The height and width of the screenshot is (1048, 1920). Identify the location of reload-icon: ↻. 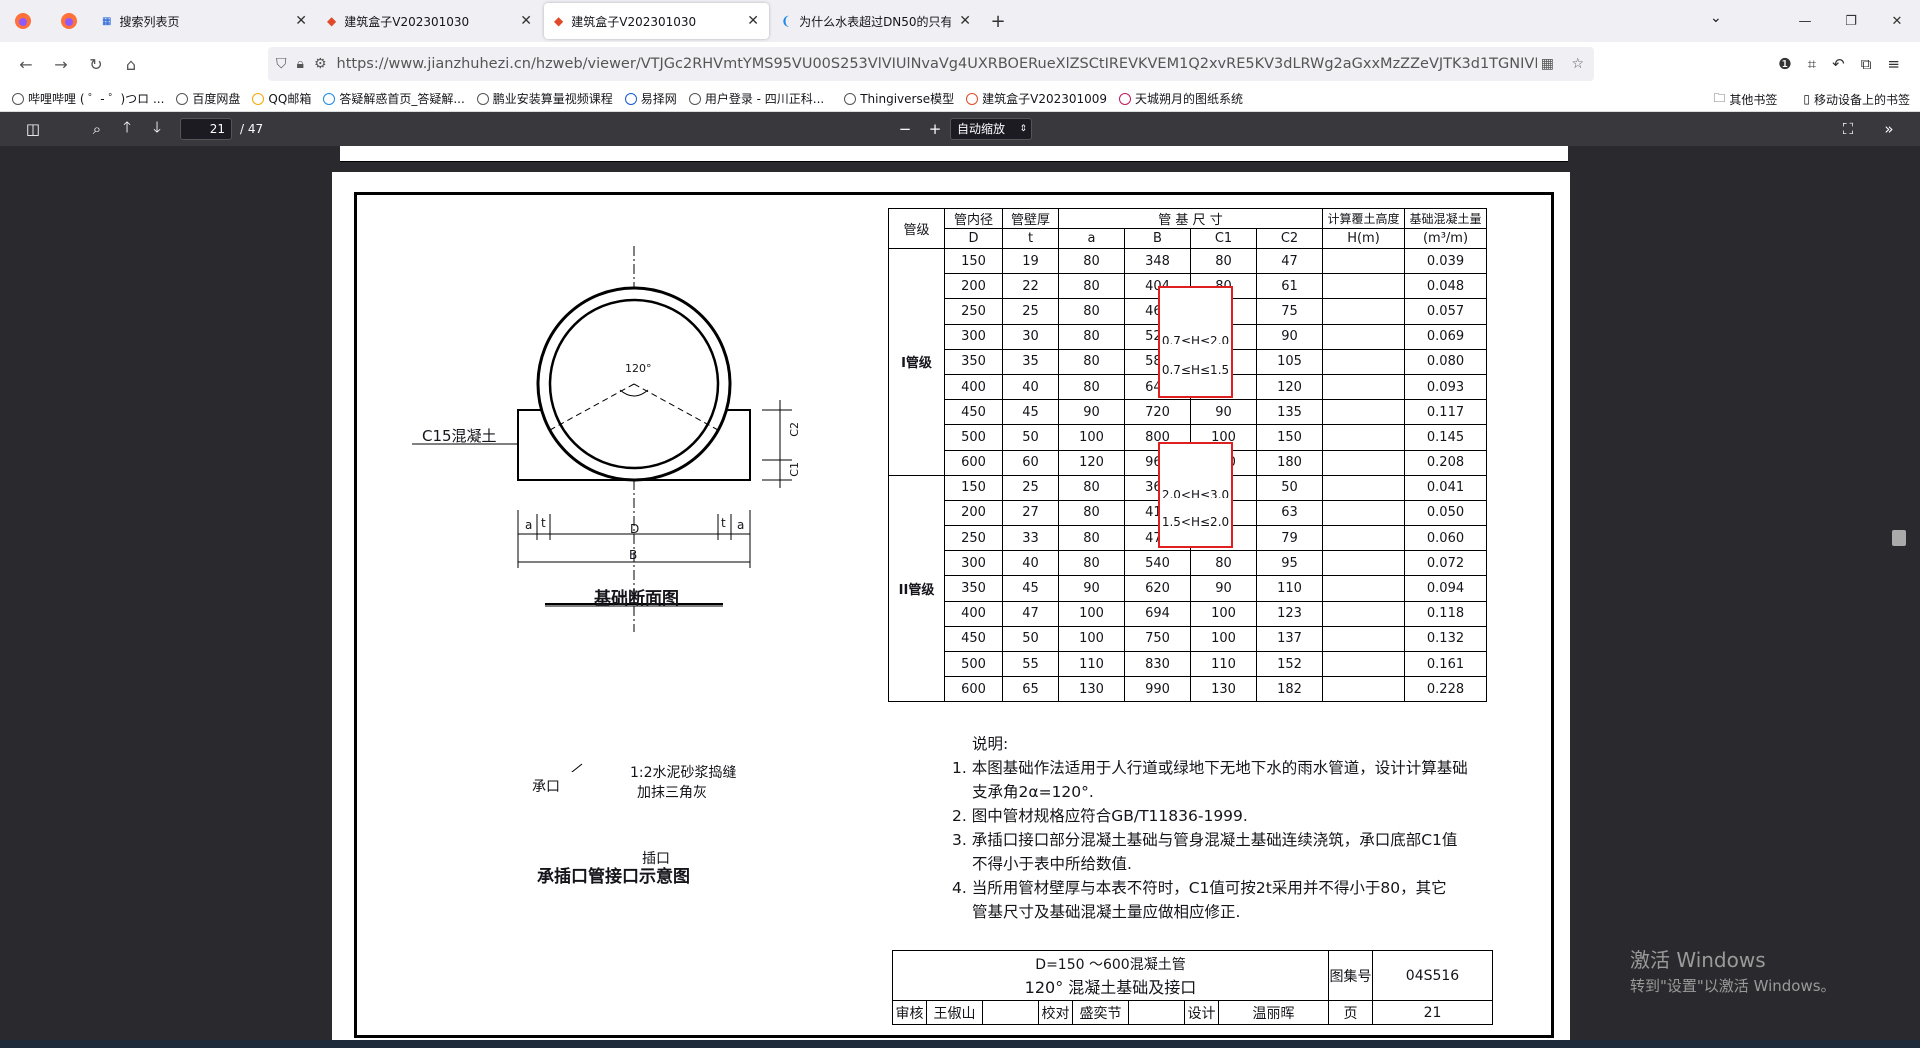
(96, 64).